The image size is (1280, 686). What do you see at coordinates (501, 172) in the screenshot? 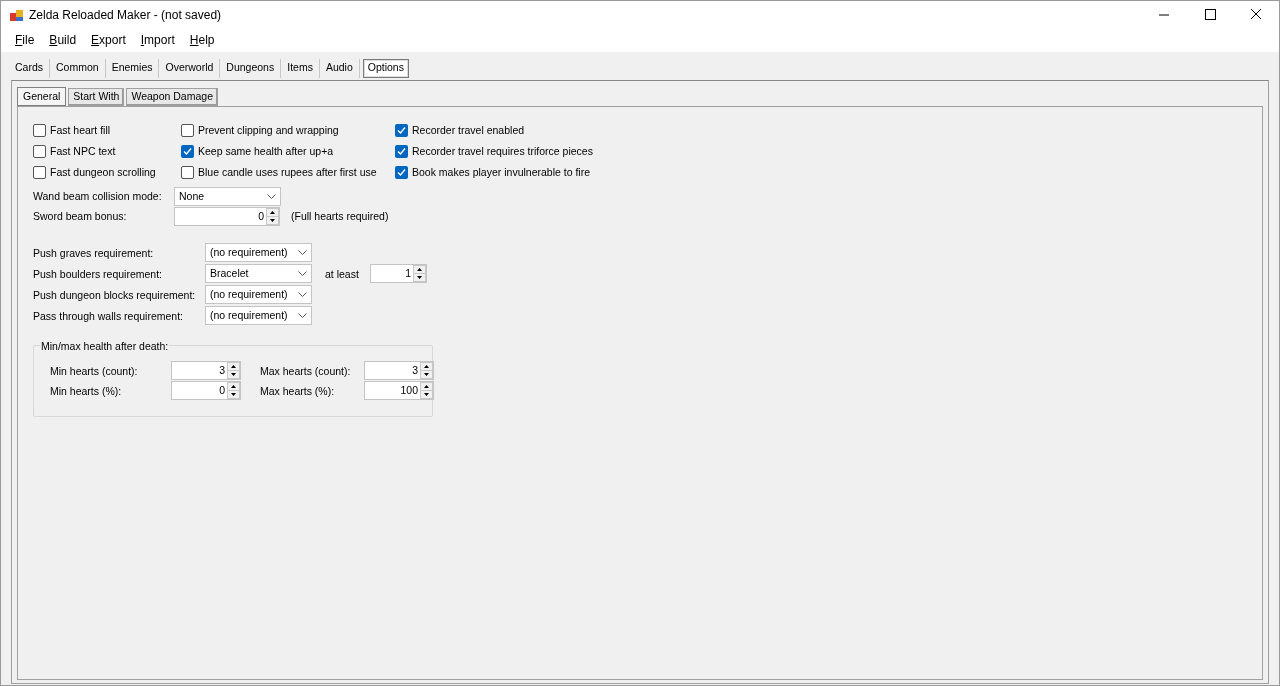
I see `checkbox-label: Book makes player invulnerable to fire` at bounding box center [501, 172].